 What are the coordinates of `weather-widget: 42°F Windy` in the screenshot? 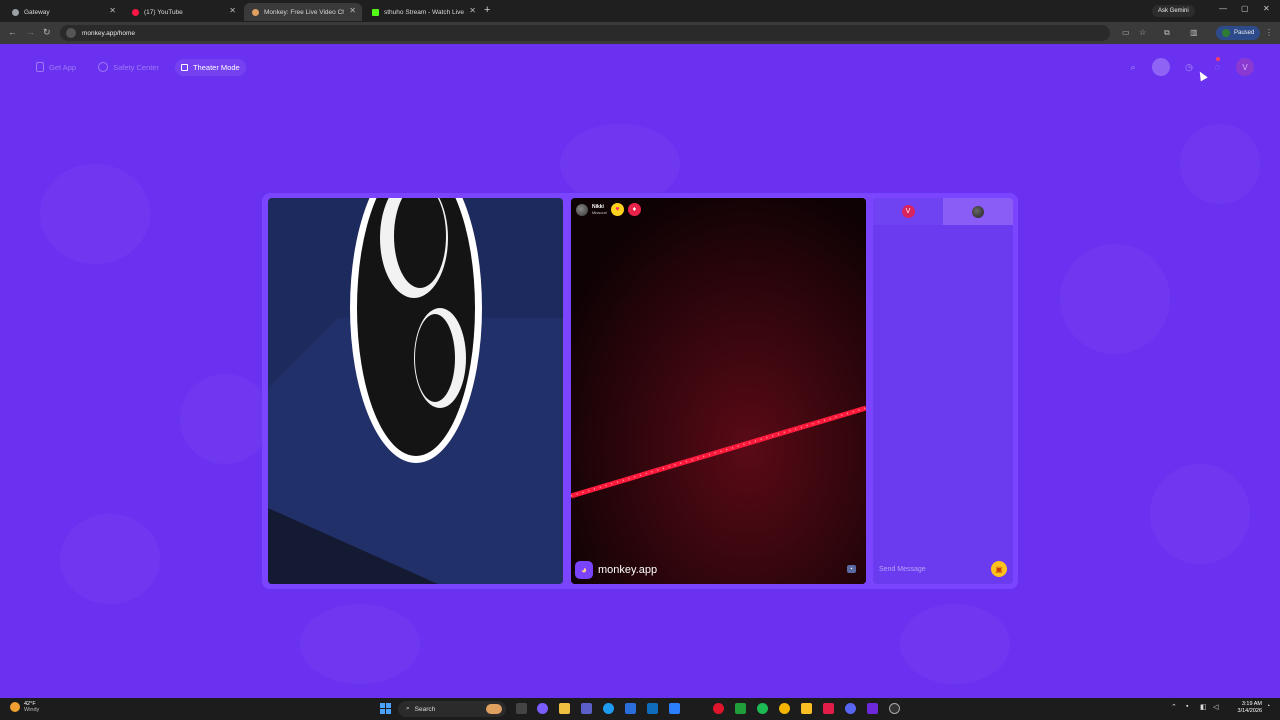 It's located at (24, 707).